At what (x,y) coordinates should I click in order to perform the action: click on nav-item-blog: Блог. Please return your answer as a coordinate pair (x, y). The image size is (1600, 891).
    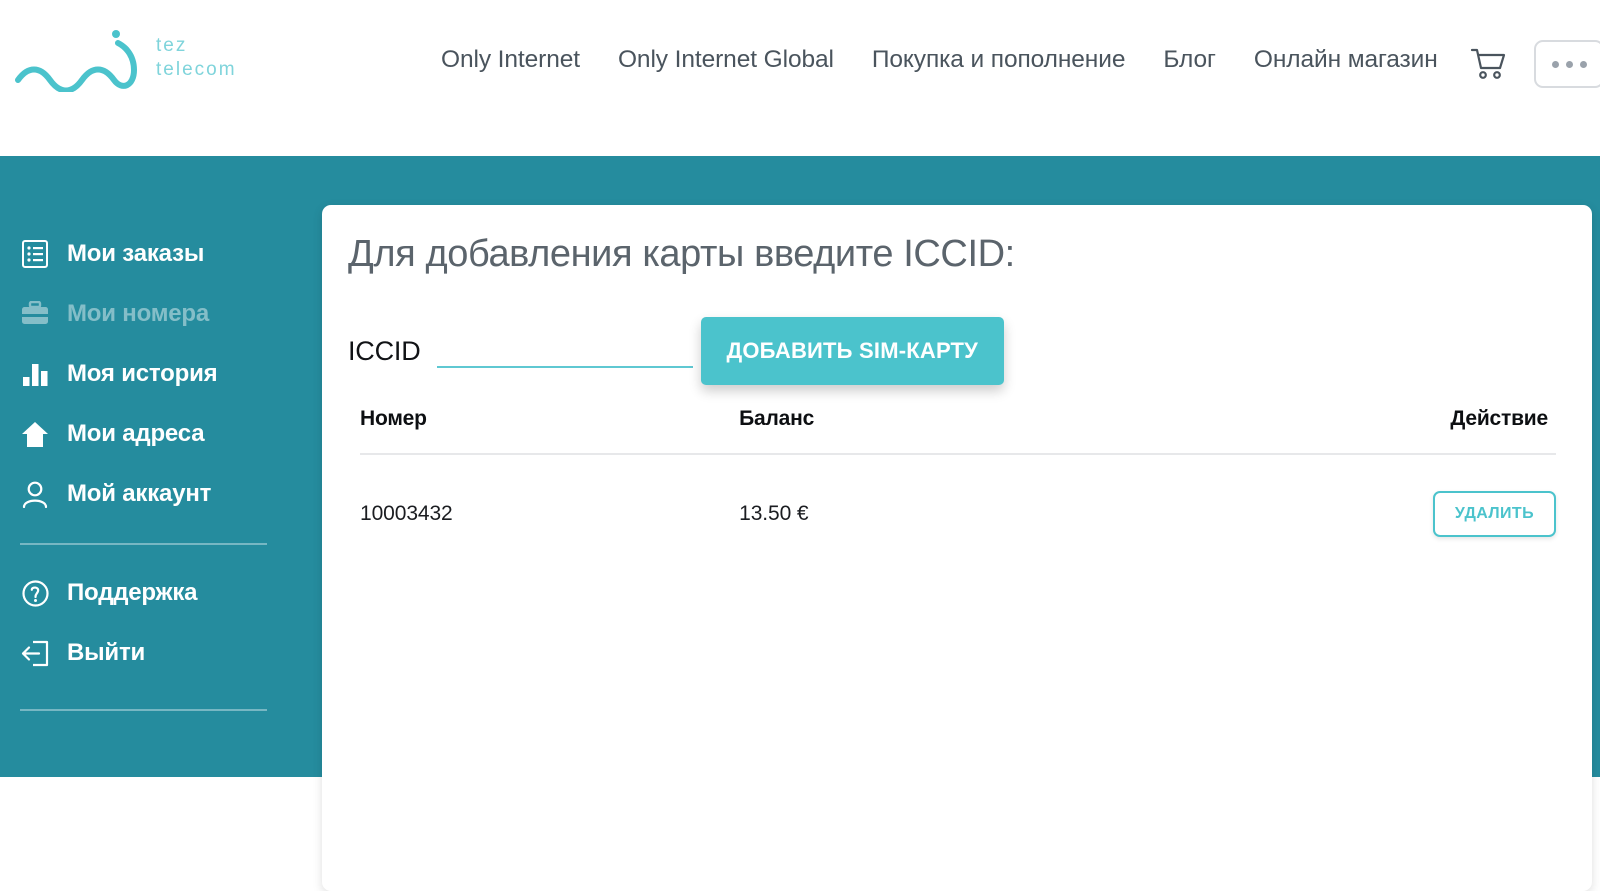
    Looking at the image, I should click on (1189, 60).